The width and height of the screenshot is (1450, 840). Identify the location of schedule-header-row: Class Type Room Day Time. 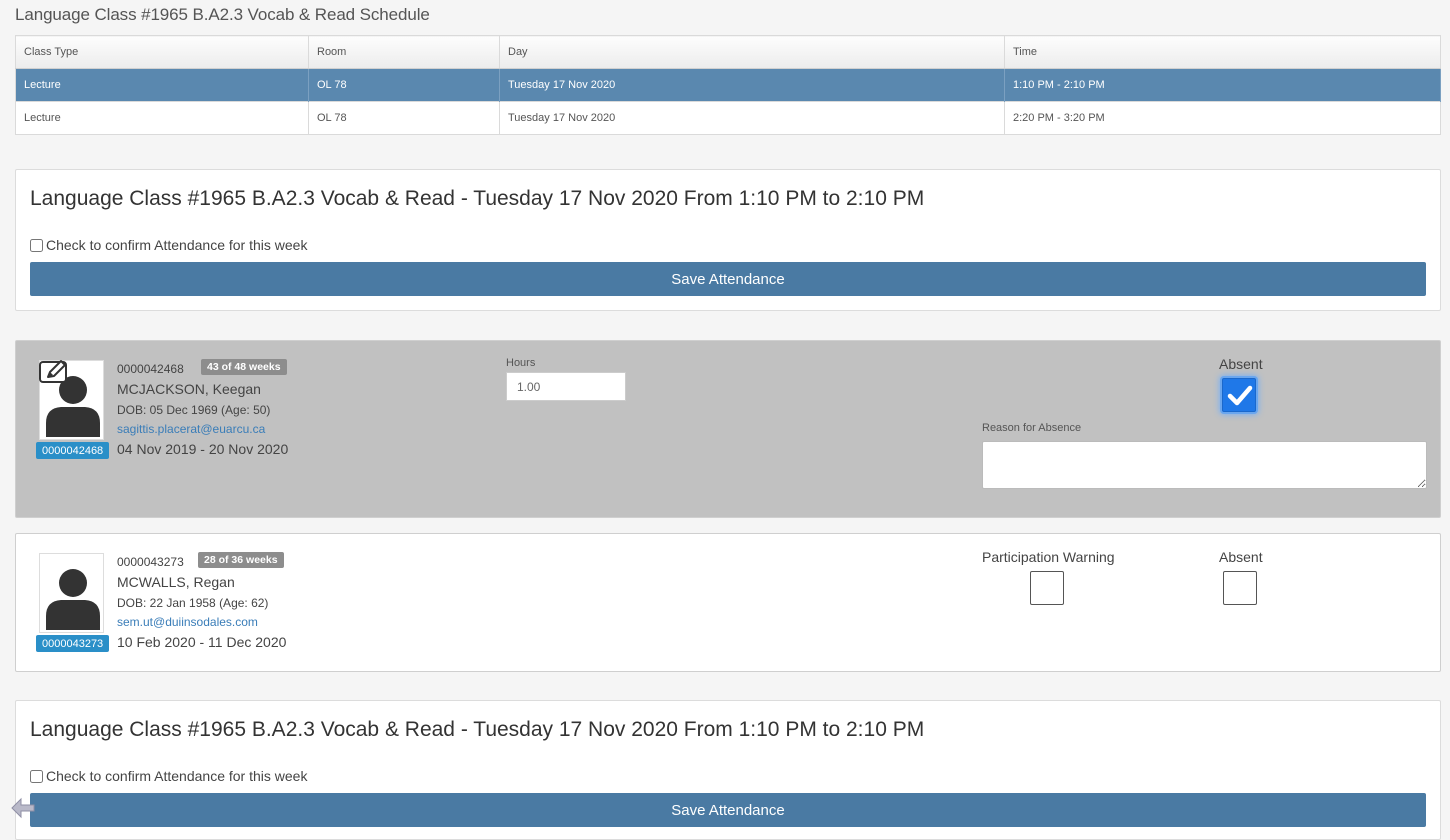
(728, 52).